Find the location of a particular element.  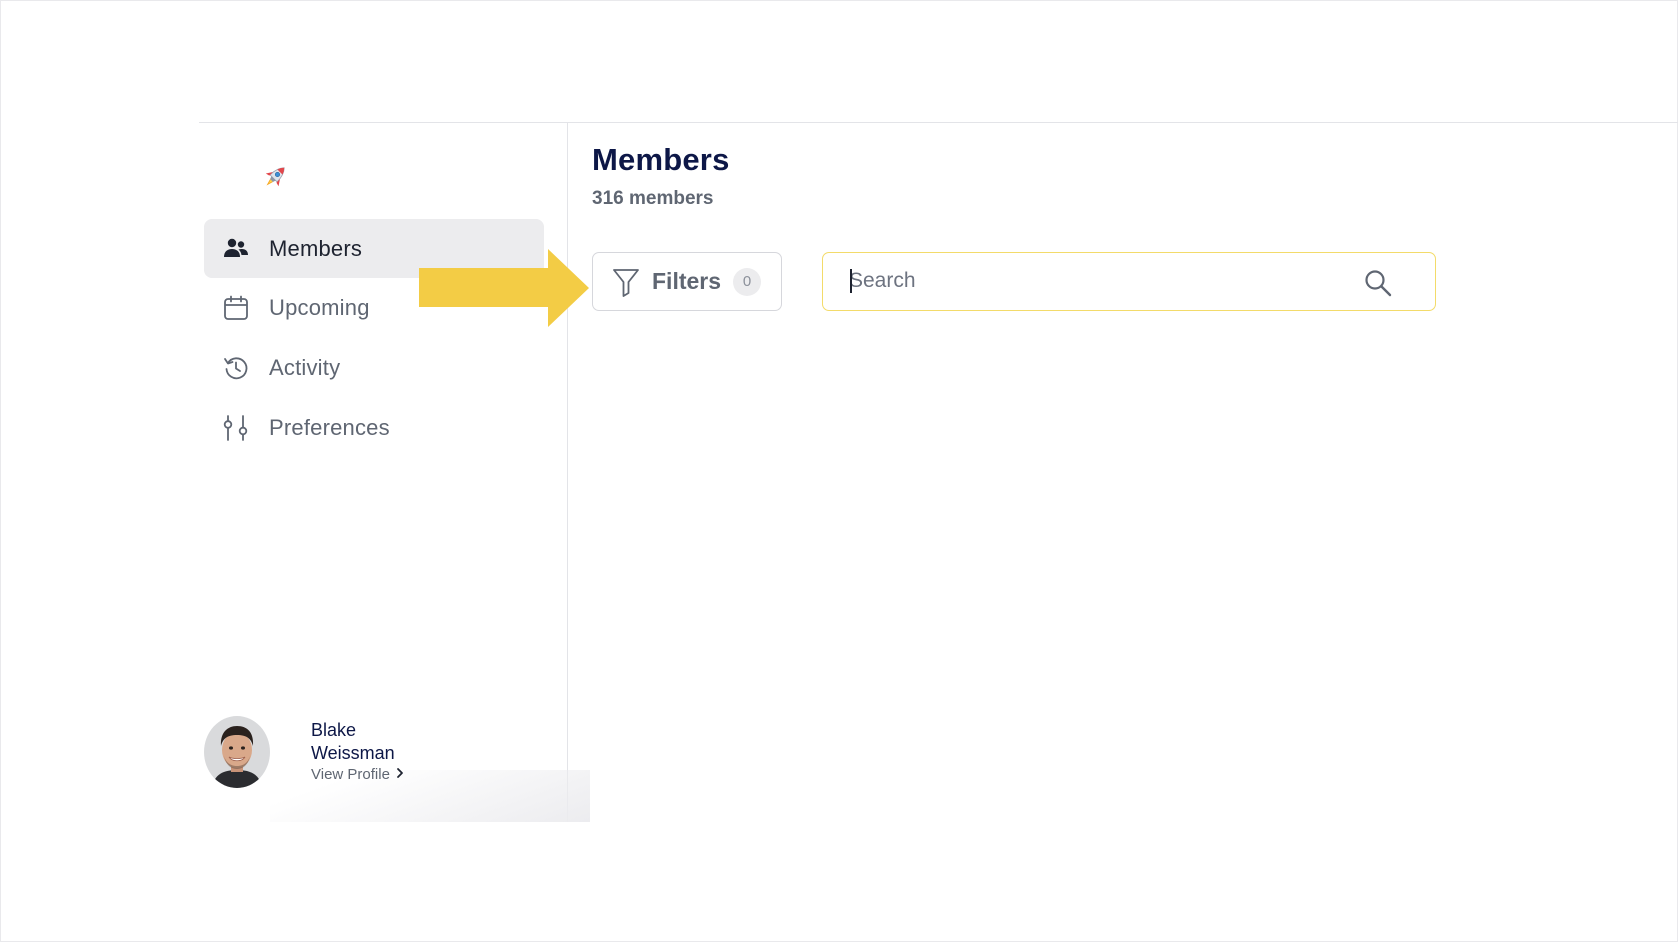

filters-label: Filters is located at coordinates (687, 281).